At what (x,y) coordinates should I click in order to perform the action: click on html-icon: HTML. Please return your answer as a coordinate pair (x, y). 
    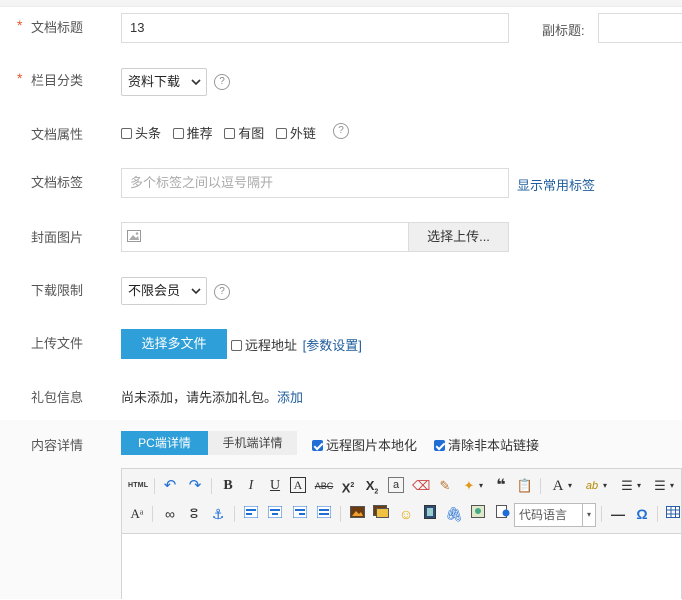
    Looking at the image, I should click on (138, 485).